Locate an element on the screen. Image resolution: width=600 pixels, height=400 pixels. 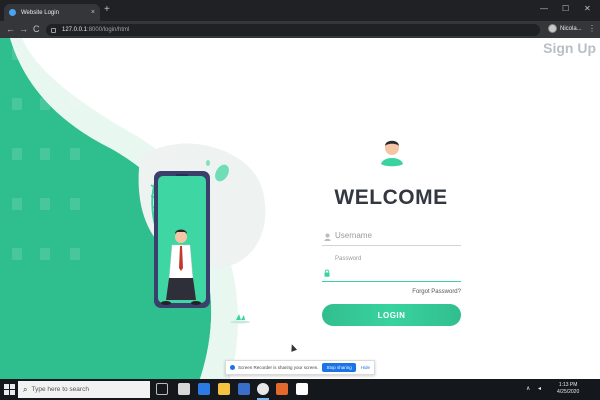
share-notice-text: Screen Recorder is sharing your screen. is located at coordinates (278, 367).